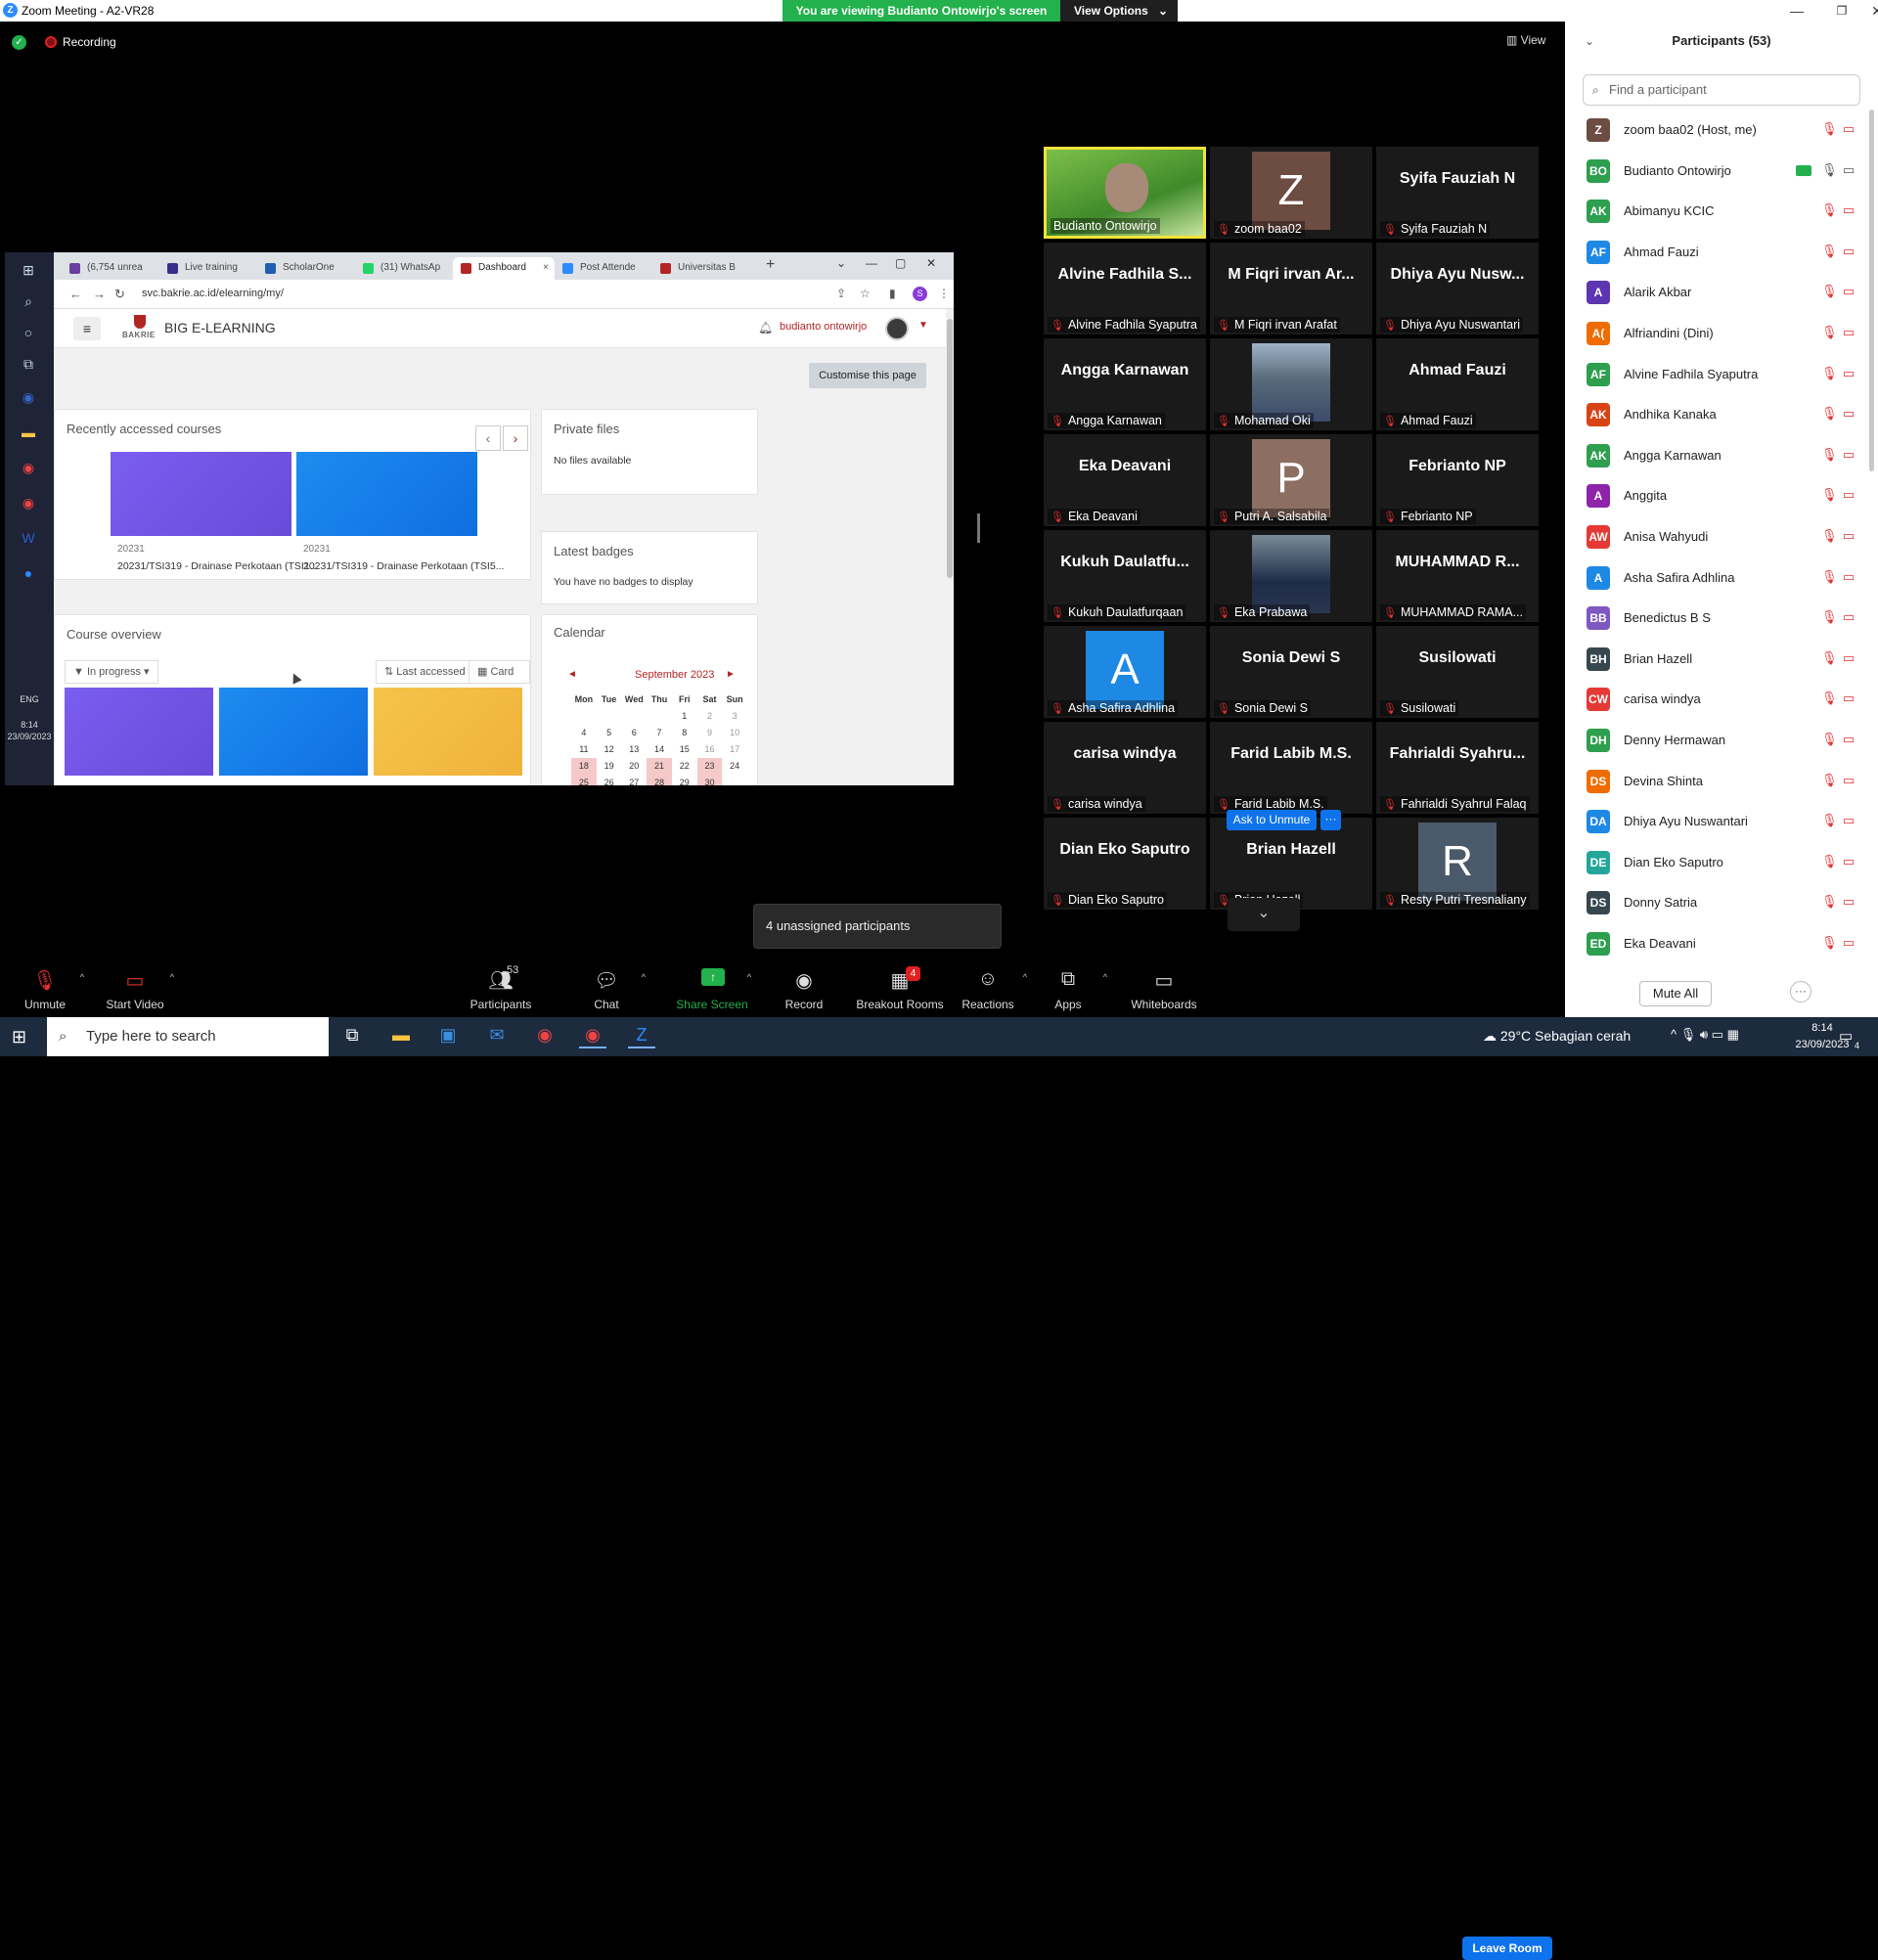  What do you see at coordinates (892, 293) in the screenshot?
I see `side-panel-icon: ▮` at bounding box center [892, 293].